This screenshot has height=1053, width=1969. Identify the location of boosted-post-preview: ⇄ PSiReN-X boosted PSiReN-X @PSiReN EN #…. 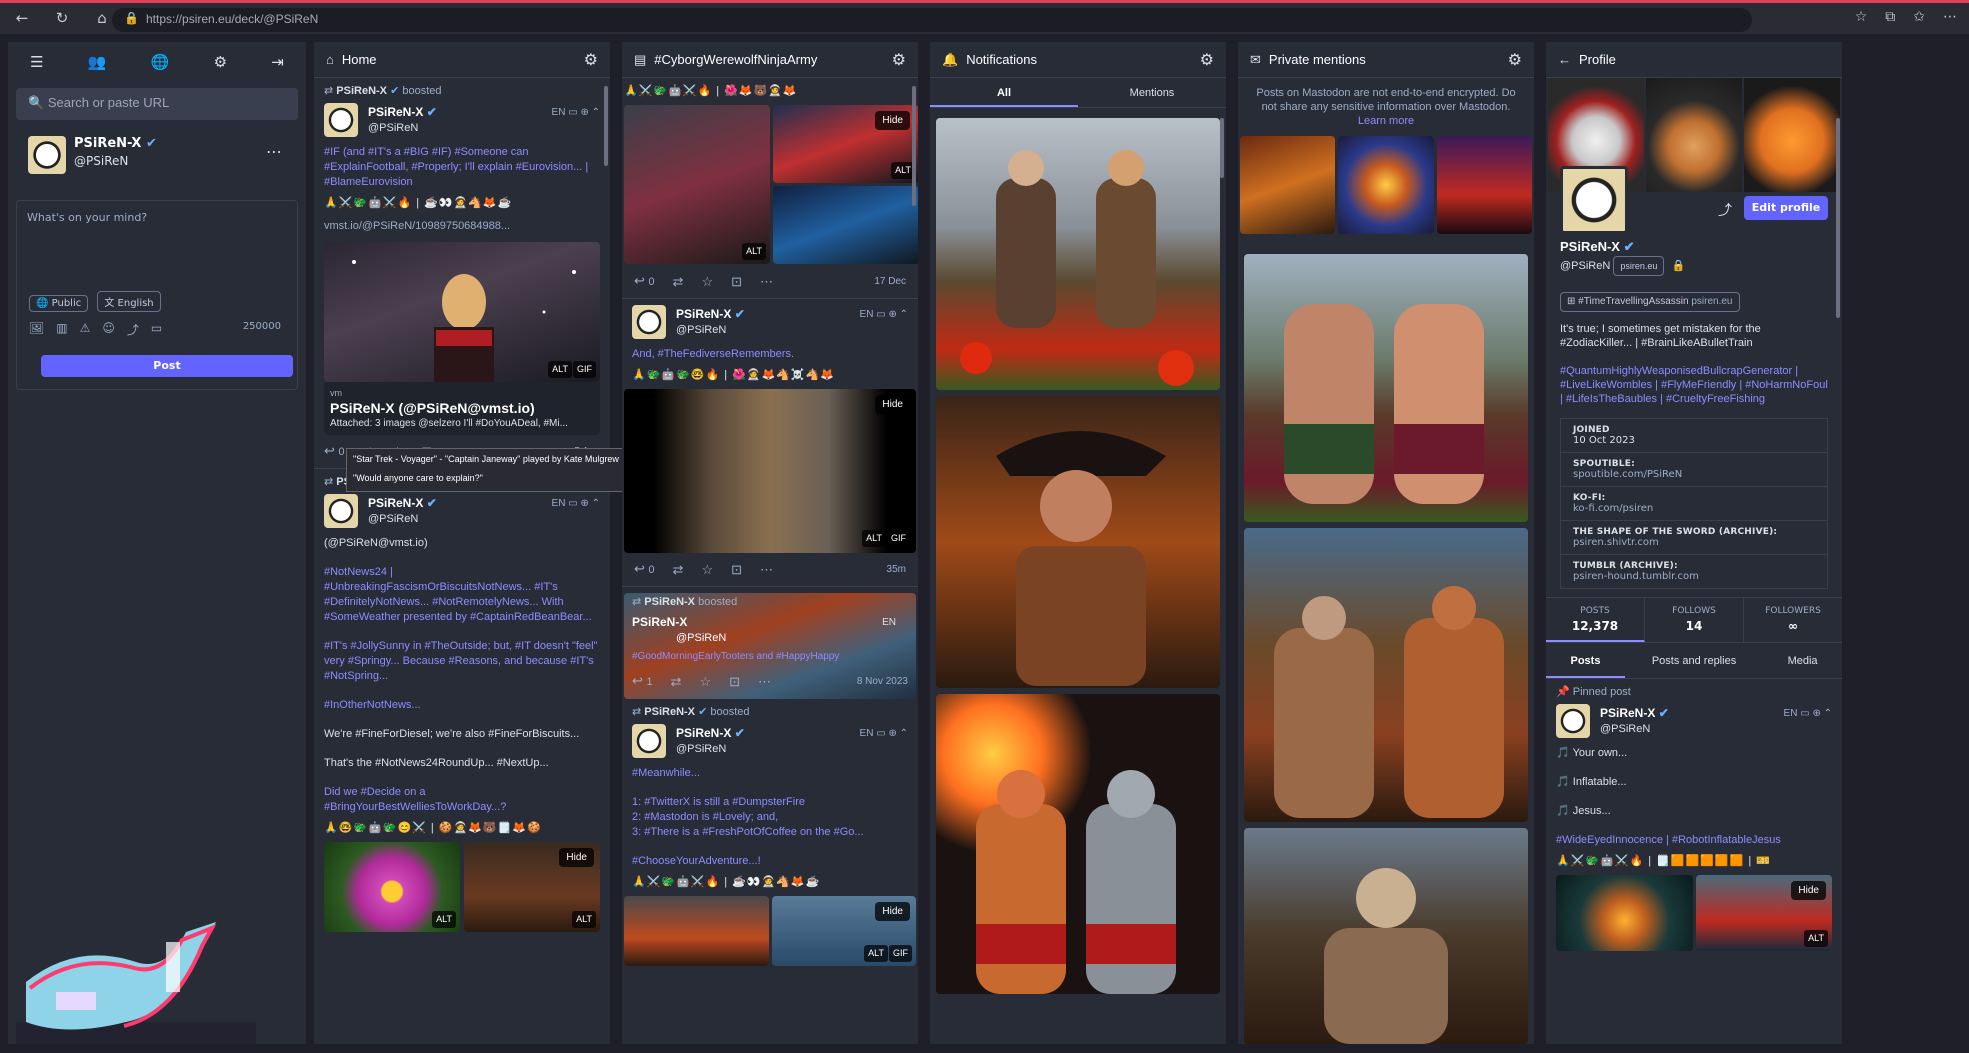
(770, 646).